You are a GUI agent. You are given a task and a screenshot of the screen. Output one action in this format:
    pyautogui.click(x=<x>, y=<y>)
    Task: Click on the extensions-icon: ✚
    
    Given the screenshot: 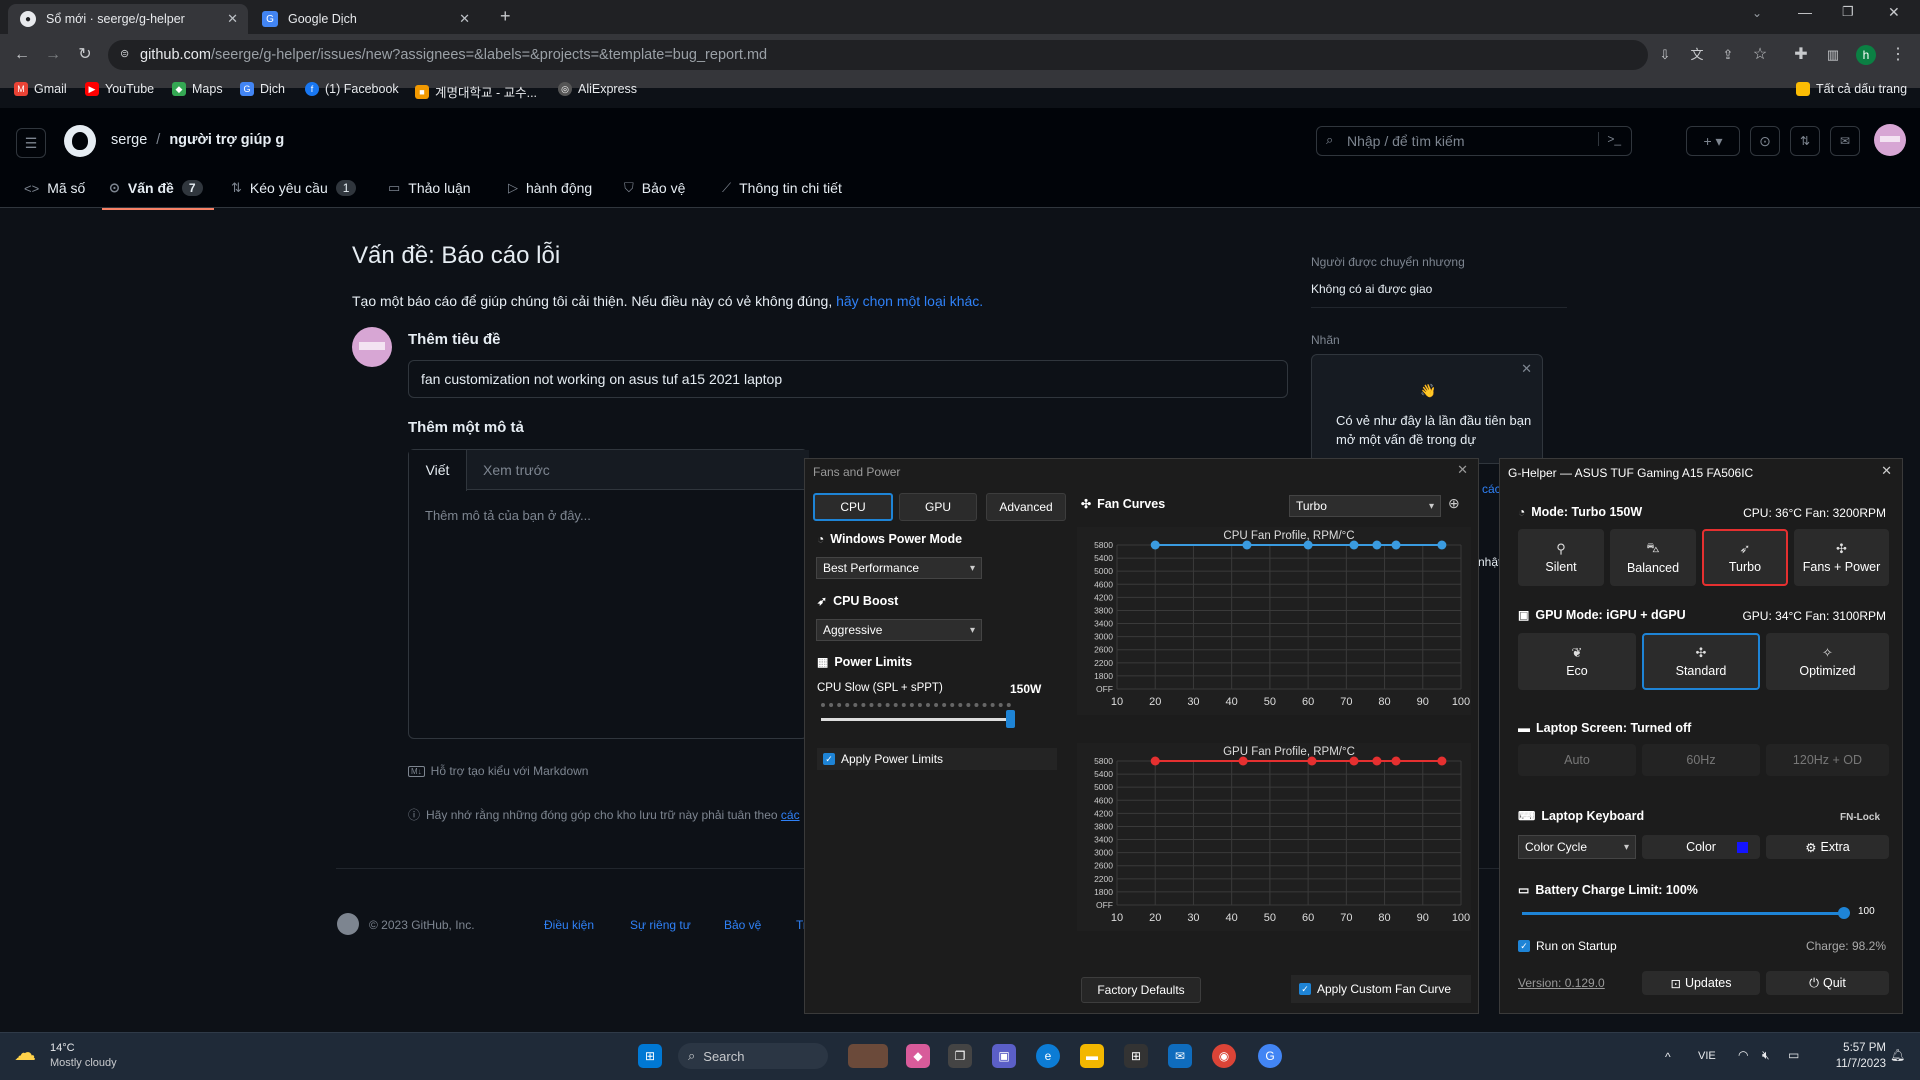 What is the action you would take?
    pyautogui.click(x=1801, y=55)
    